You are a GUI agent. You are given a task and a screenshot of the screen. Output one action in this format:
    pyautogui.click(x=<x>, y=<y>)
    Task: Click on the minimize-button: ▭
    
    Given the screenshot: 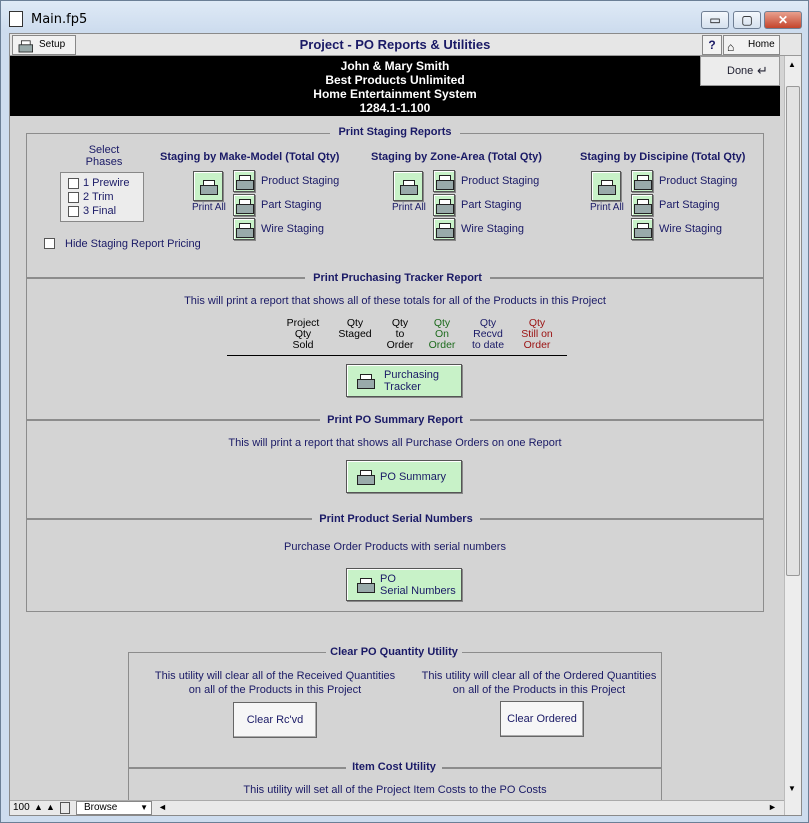 What is the action you would take?
    pyautogui.click(x=715, y=20)
    